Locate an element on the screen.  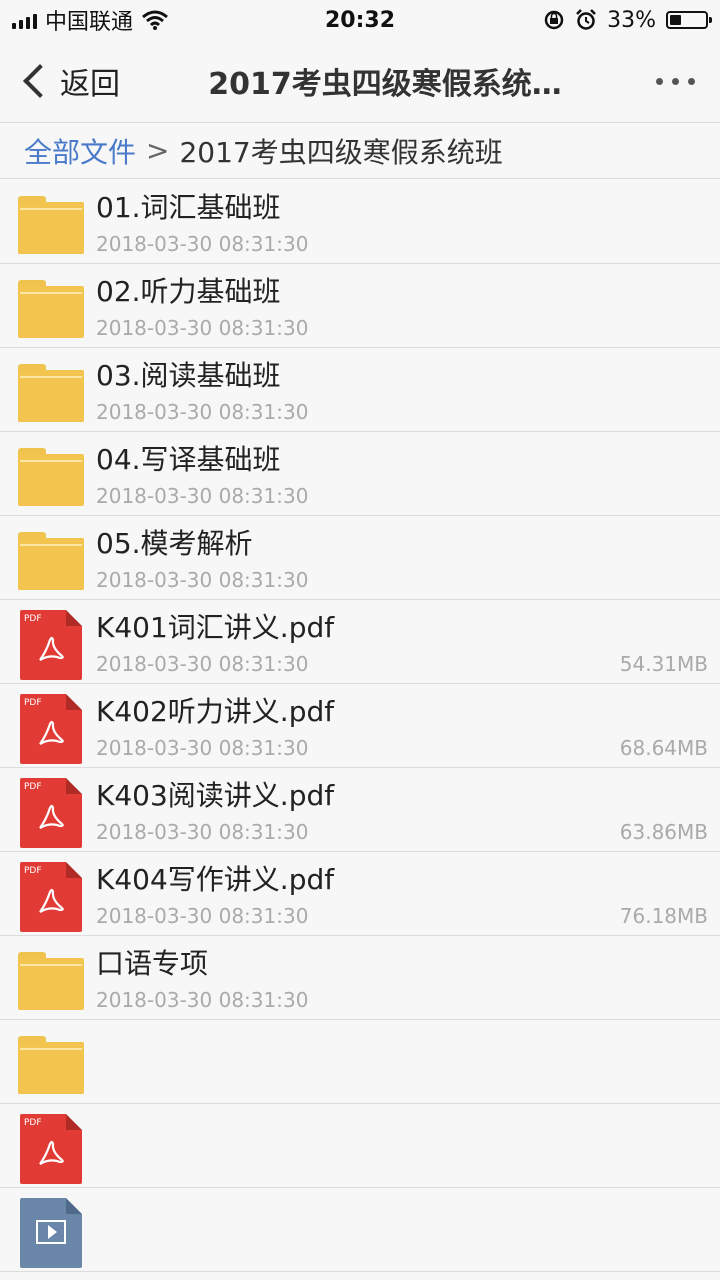
battery-percent: 33% is located at coordinates (631, 20).